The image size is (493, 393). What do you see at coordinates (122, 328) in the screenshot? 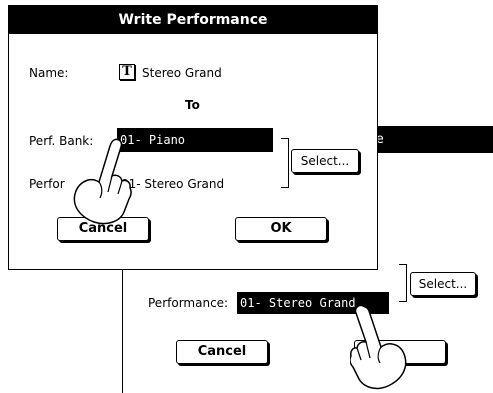
I see `back-dialog-border` at bounding box center [122, 328].